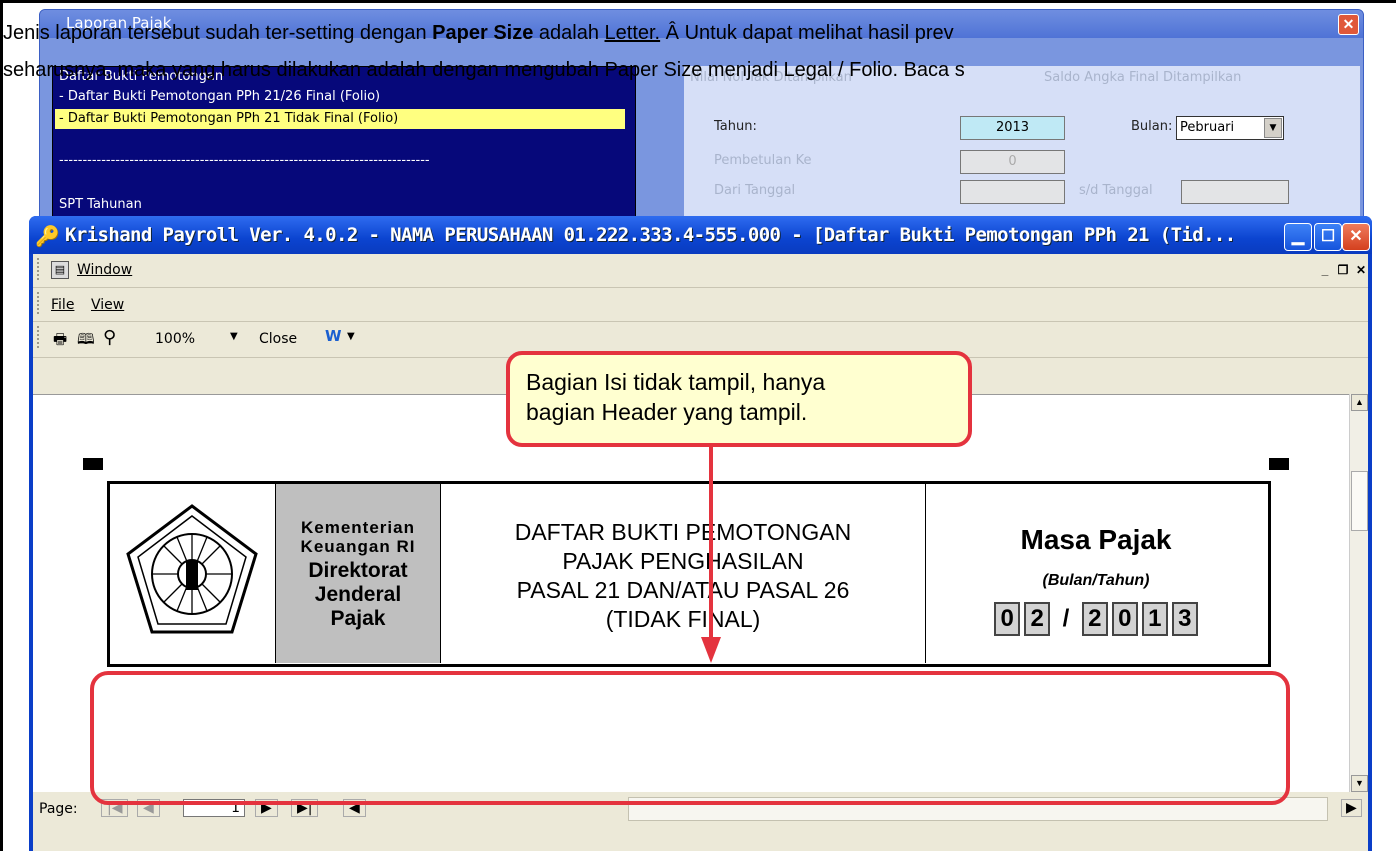 The height and width of the screenshot is (851, 1396). I want to click on year-digit: 0, so click(1124, 619).